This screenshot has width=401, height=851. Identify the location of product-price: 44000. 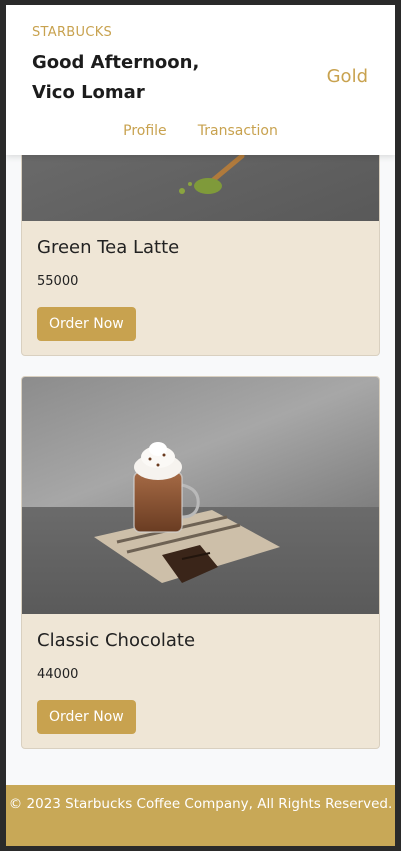
(58, 674).